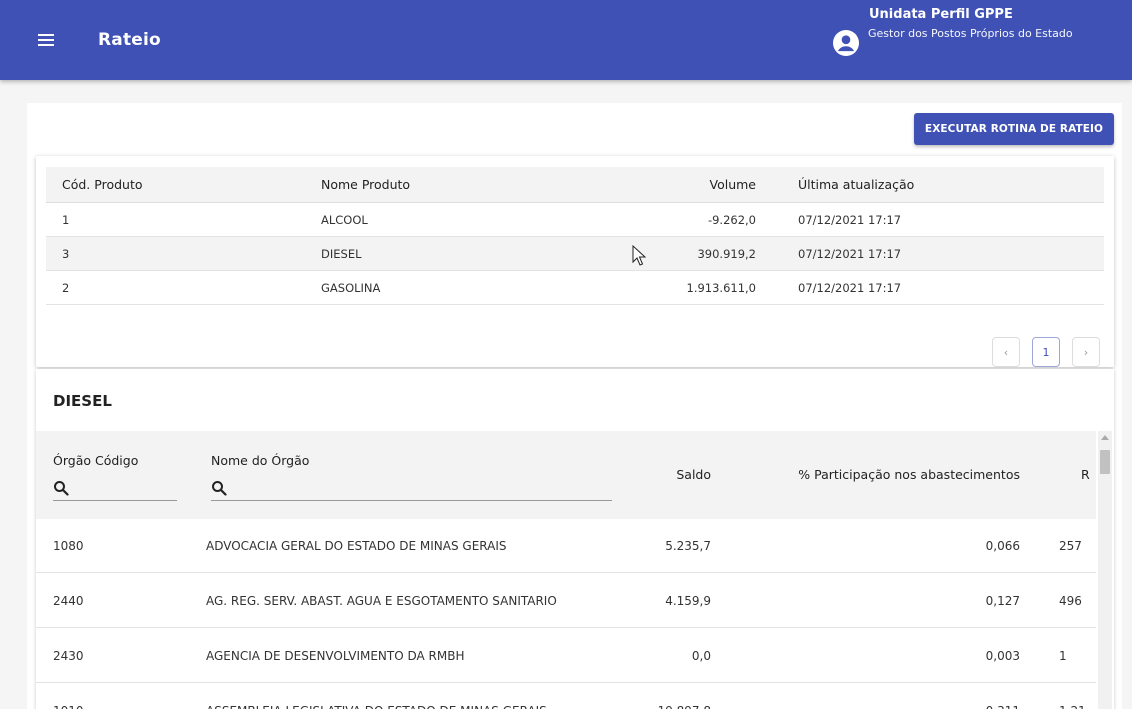 Image resolution: width=1132 pixels, height=709 pixels. I want to click on pagination: ‹ 1 ›, so click(1045, 352).